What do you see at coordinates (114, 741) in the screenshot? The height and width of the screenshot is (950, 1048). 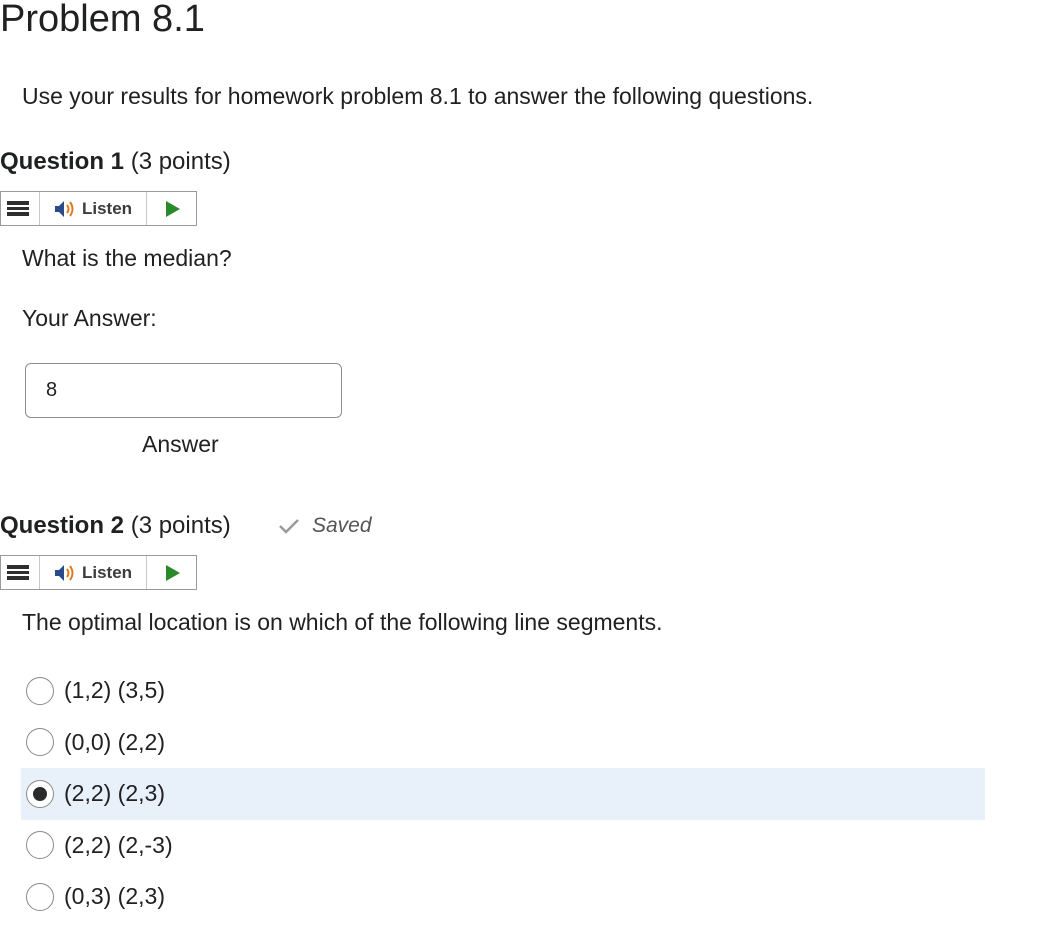 I see `answer-option-label: (0,0) (2,2)` at bounding box center [114, 741].